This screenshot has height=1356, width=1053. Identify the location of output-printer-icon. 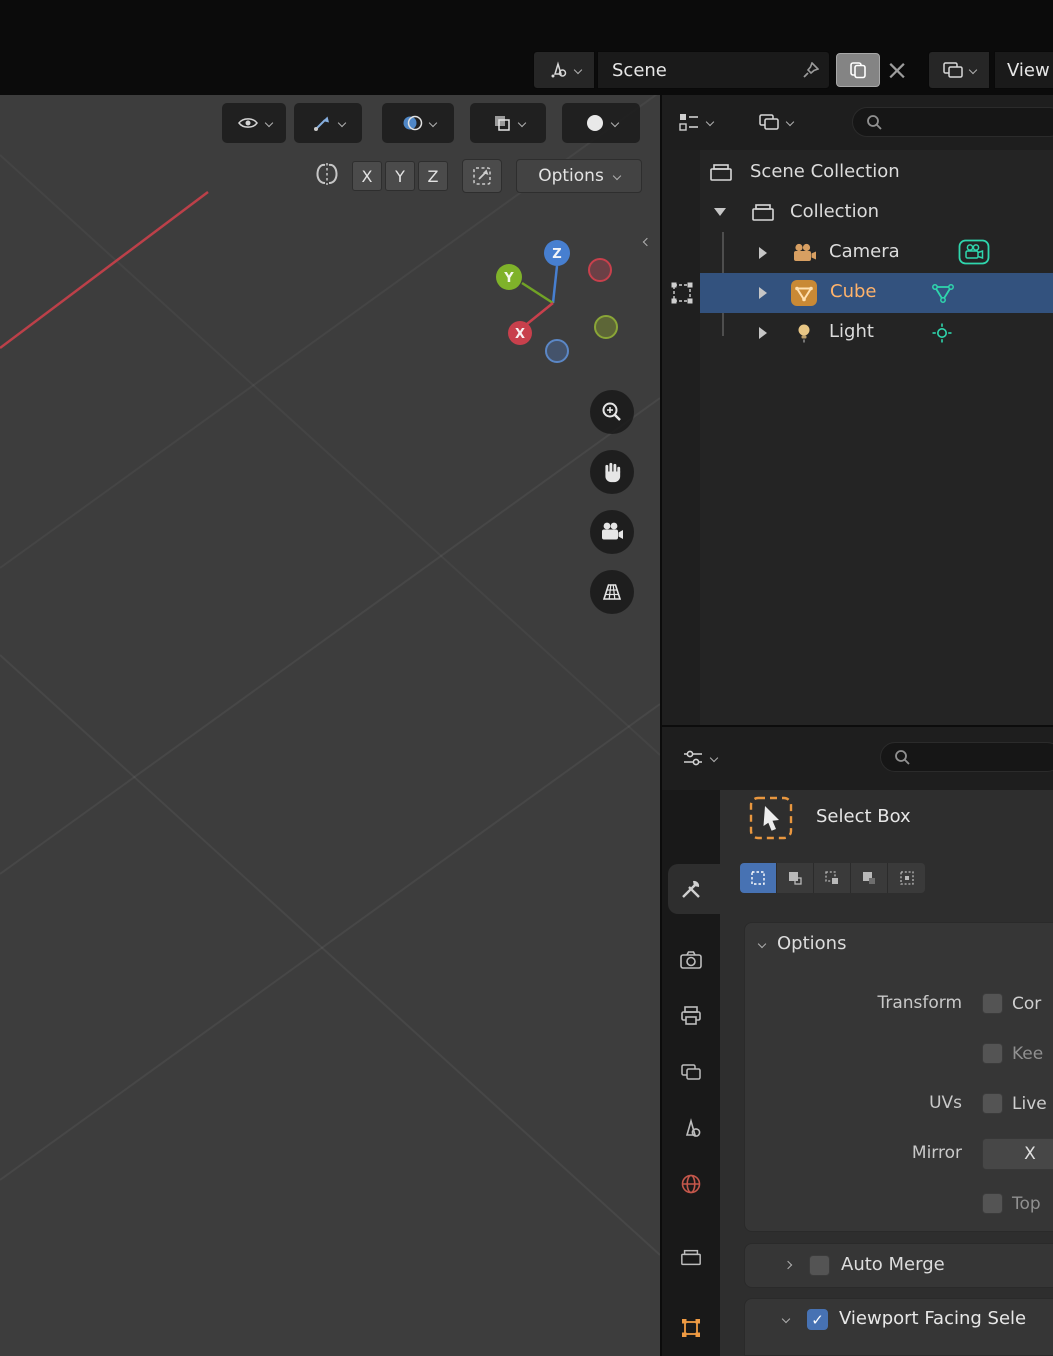
(691, 1015).